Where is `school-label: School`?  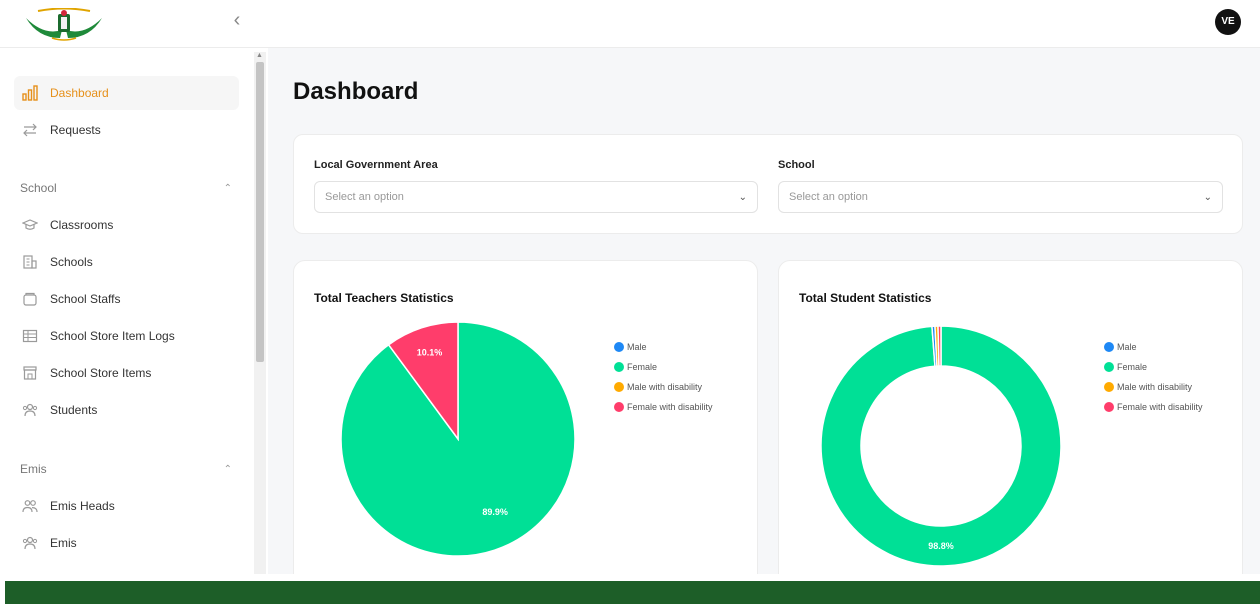 school-label: School is located at coordinates (796, 165).